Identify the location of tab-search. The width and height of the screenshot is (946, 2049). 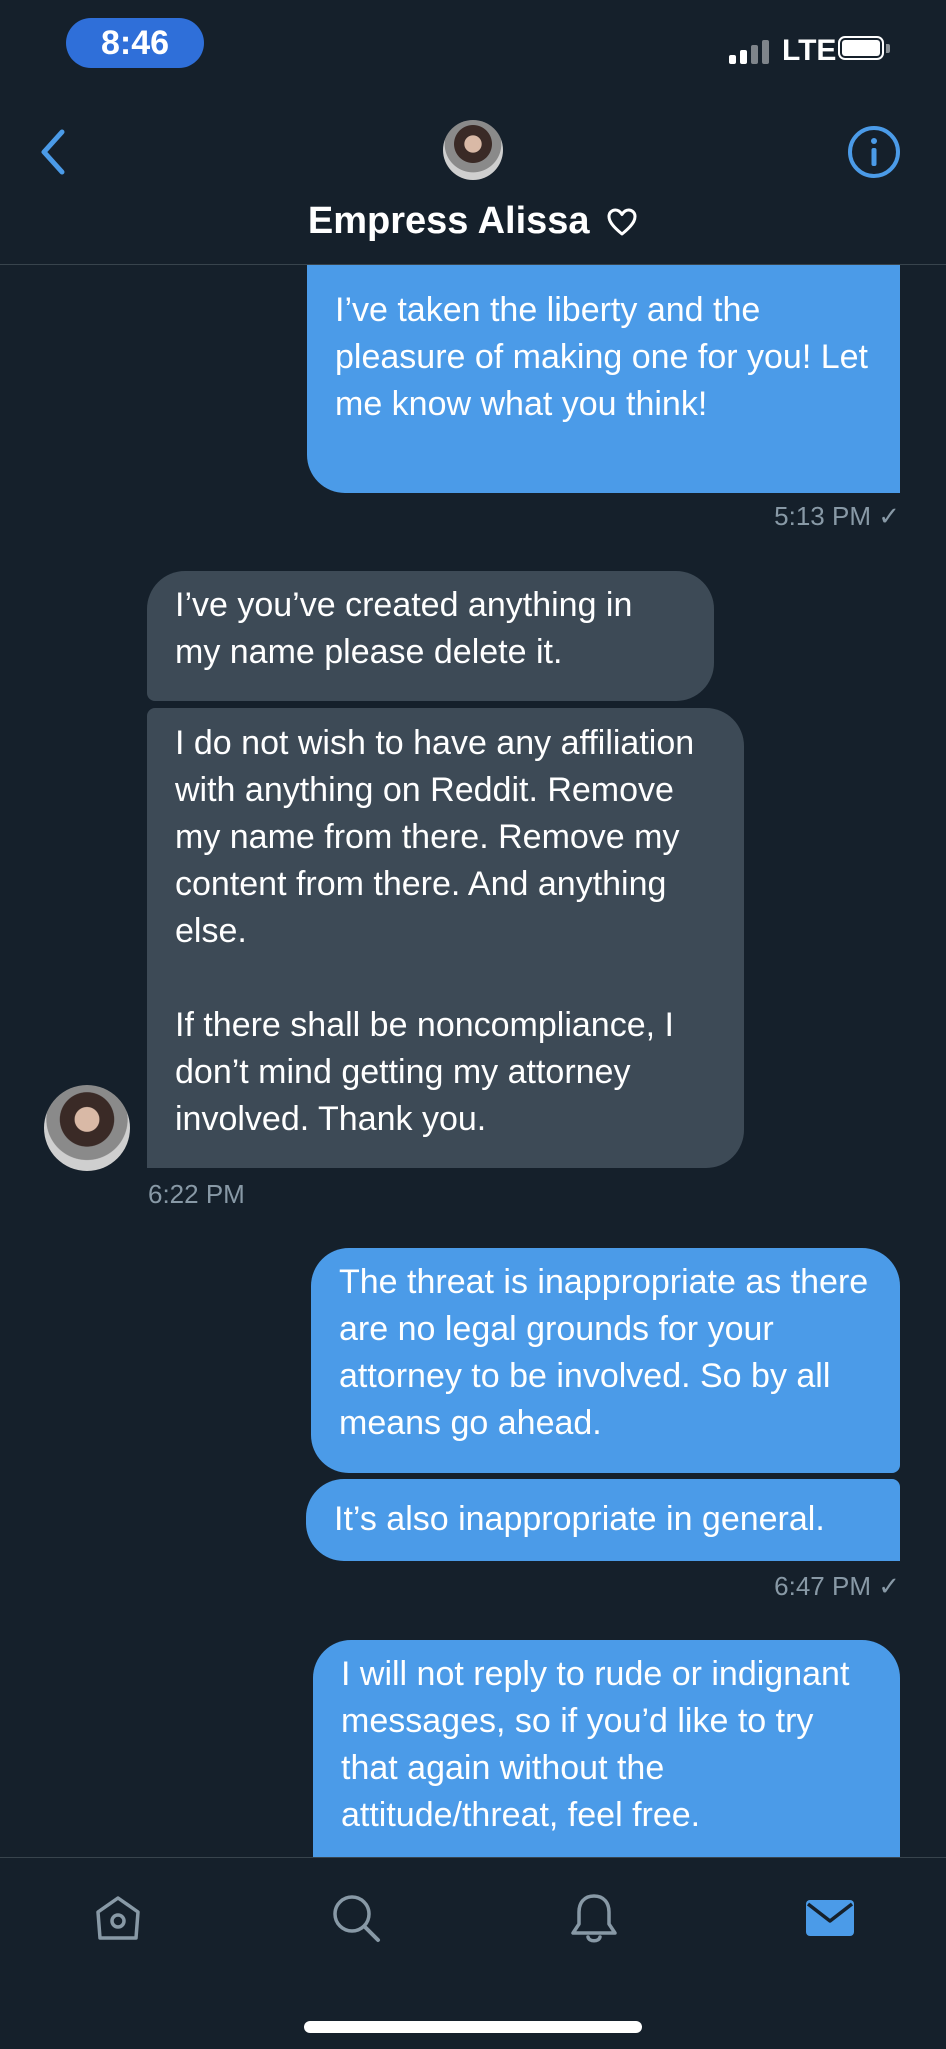
(356, 1918).